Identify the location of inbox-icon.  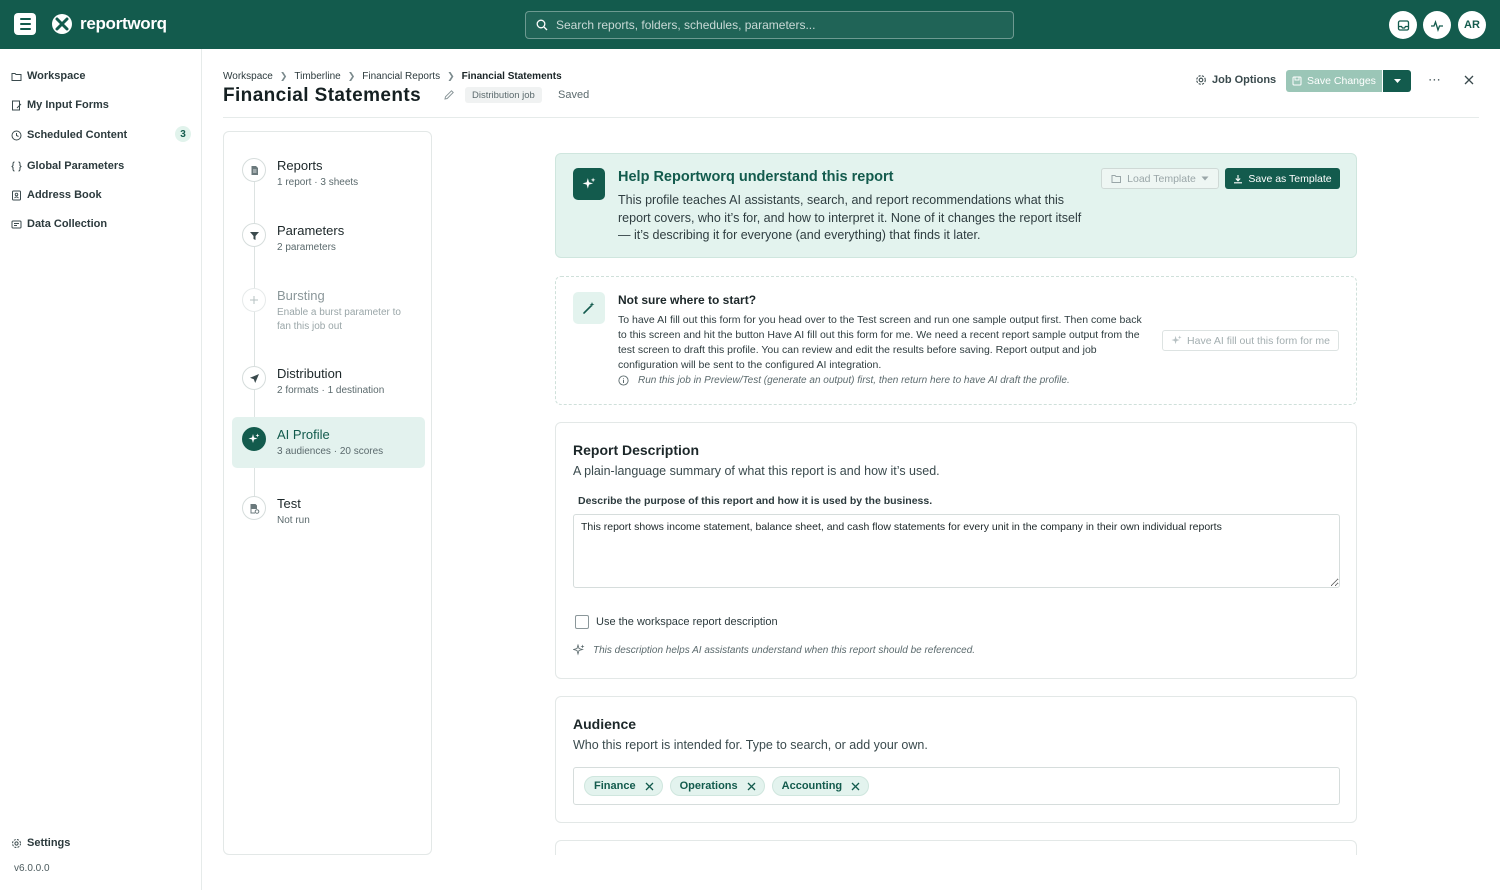
(1403, 25).